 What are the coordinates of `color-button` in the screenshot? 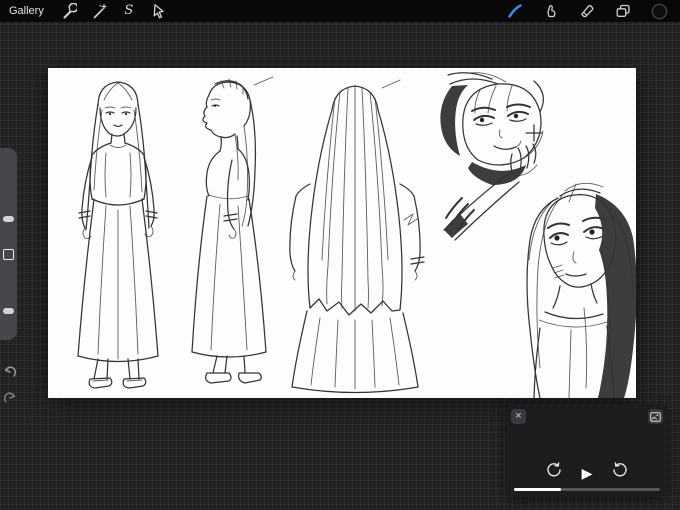 It's located at (659, 11).